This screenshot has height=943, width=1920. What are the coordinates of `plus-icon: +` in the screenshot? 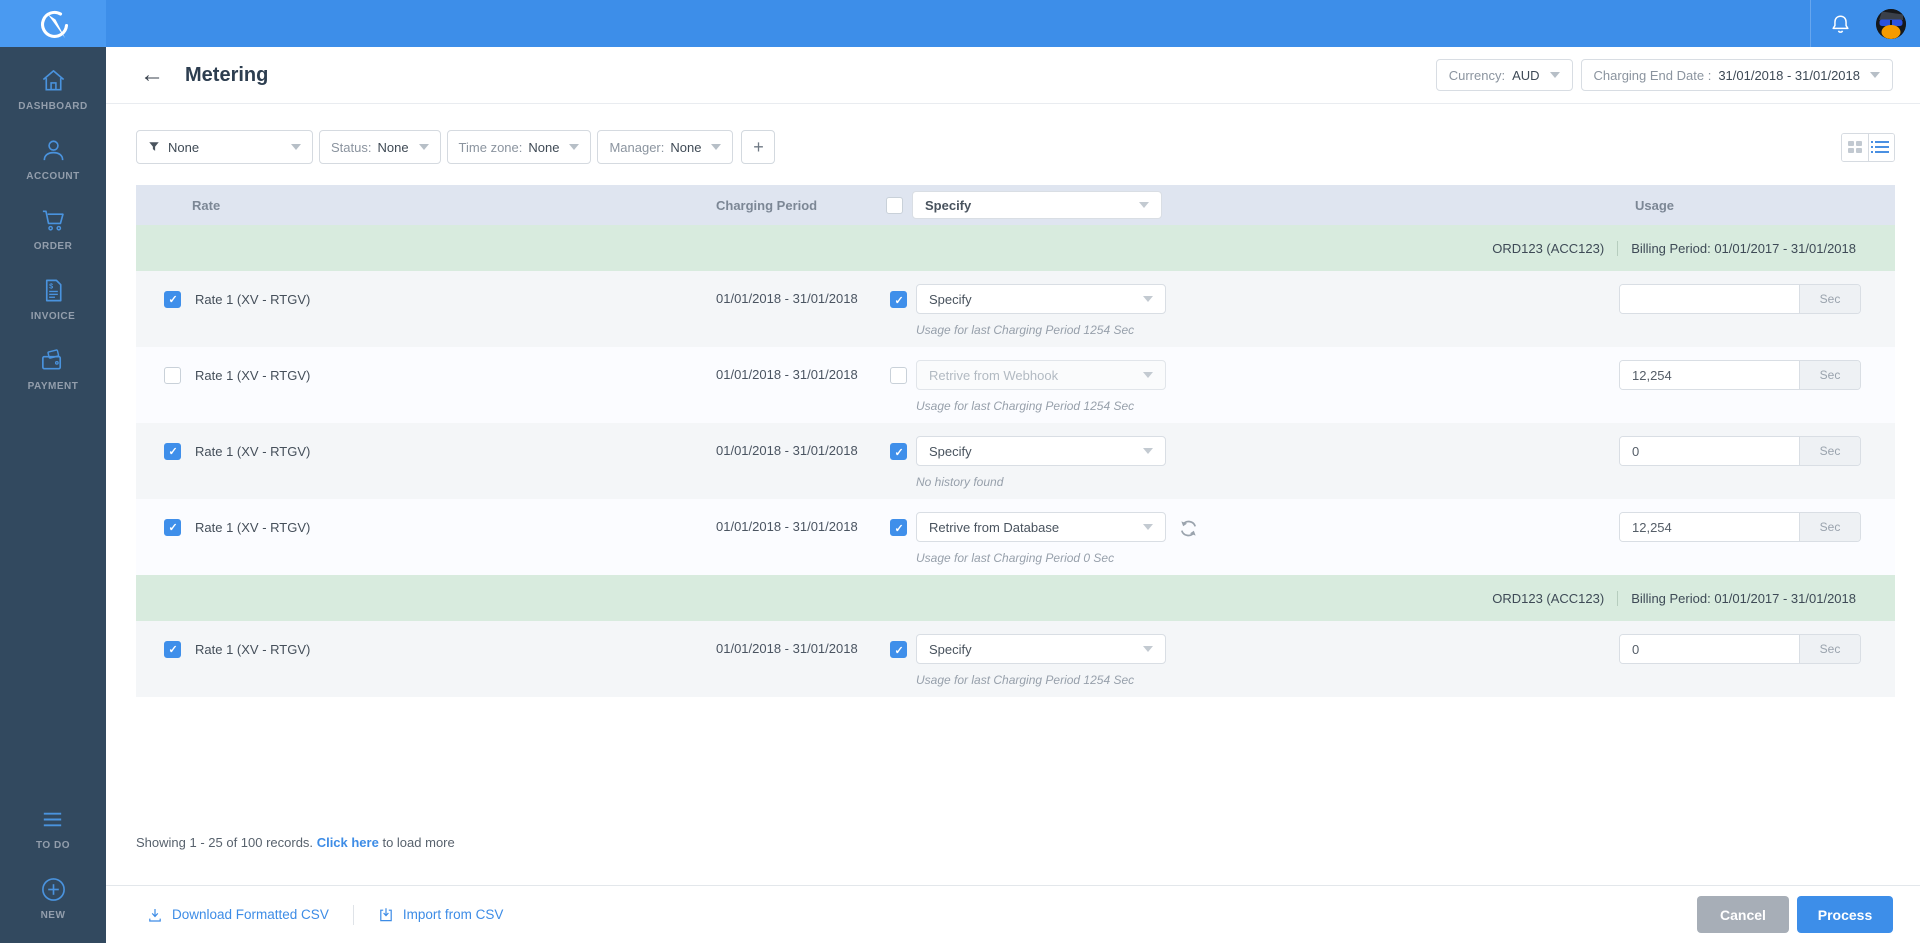 It's located at (758, 146).